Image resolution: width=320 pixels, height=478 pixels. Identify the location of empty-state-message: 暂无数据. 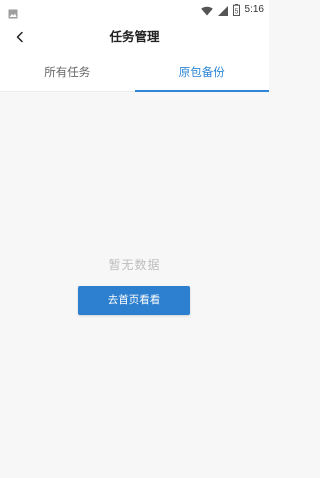
(134, 265).